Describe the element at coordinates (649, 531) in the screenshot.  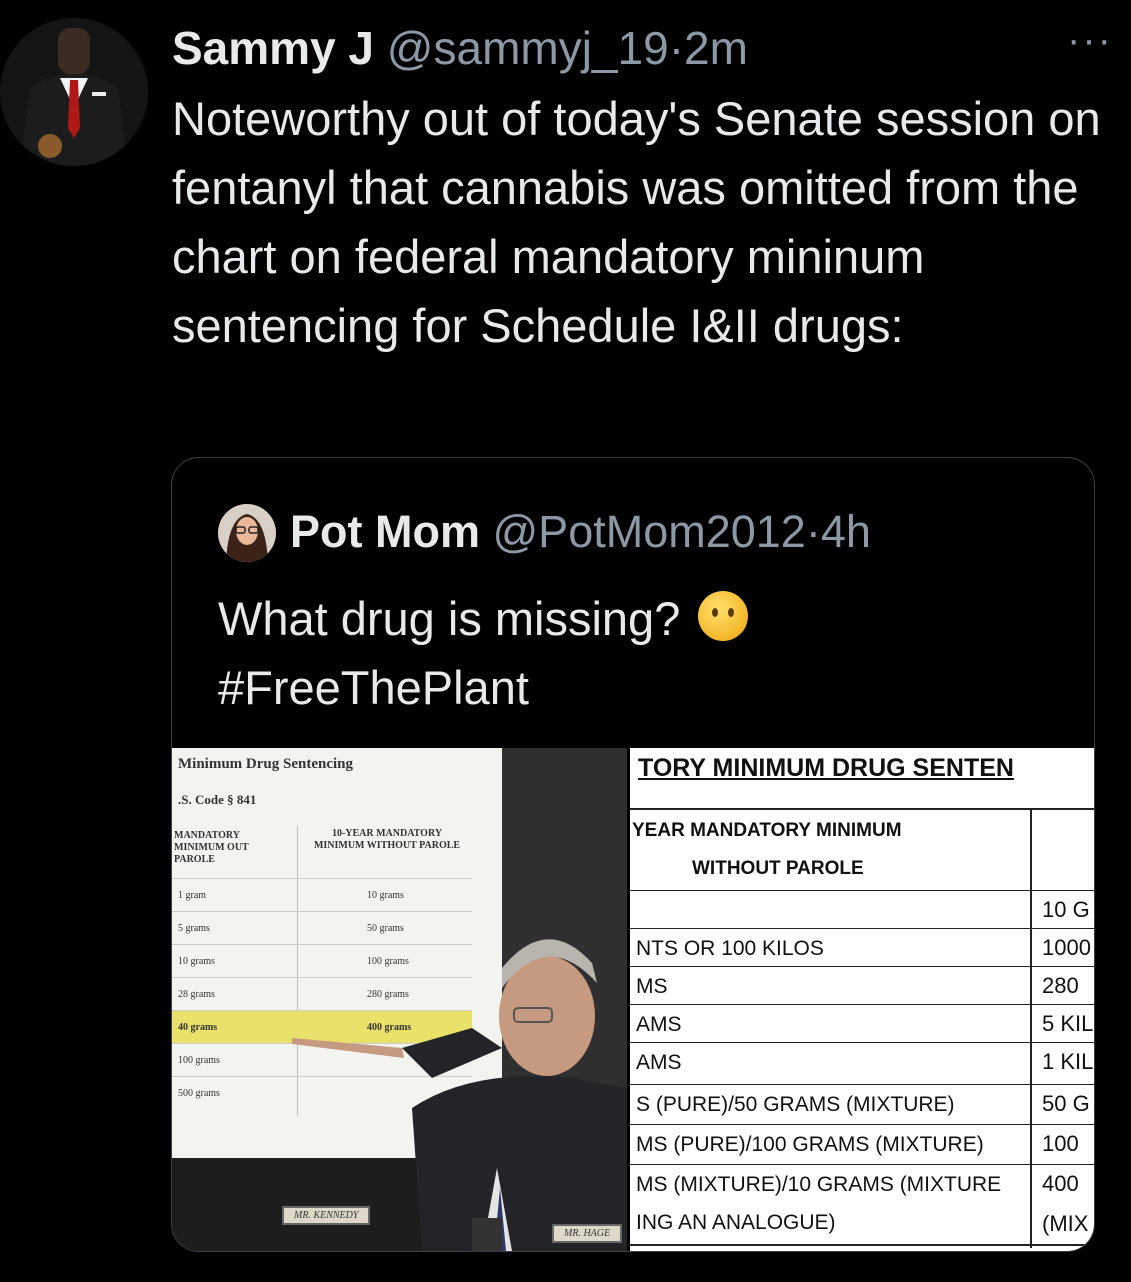
I see `quoted-author-handle: @PotMom2012` at that location.